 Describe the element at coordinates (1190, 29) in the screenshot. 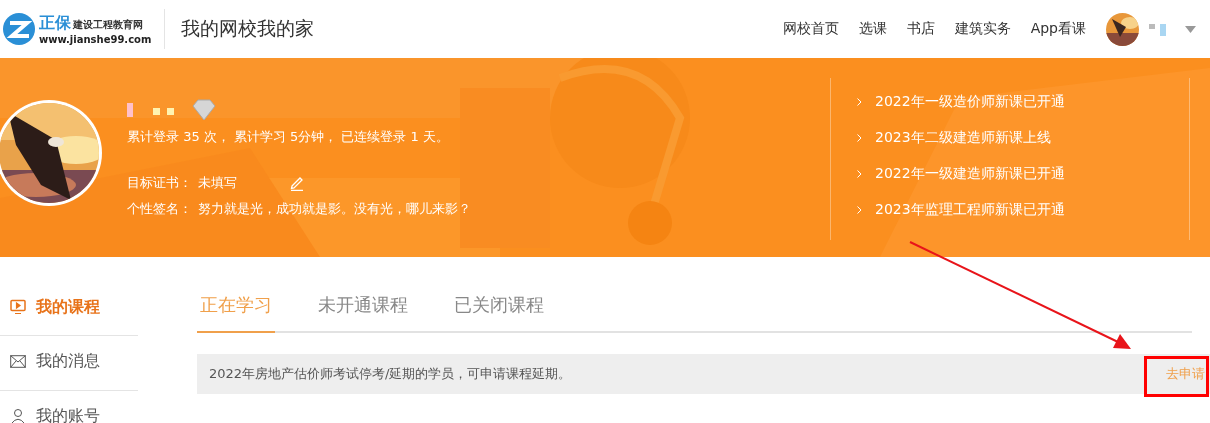

I see `caret-icon` at that location.